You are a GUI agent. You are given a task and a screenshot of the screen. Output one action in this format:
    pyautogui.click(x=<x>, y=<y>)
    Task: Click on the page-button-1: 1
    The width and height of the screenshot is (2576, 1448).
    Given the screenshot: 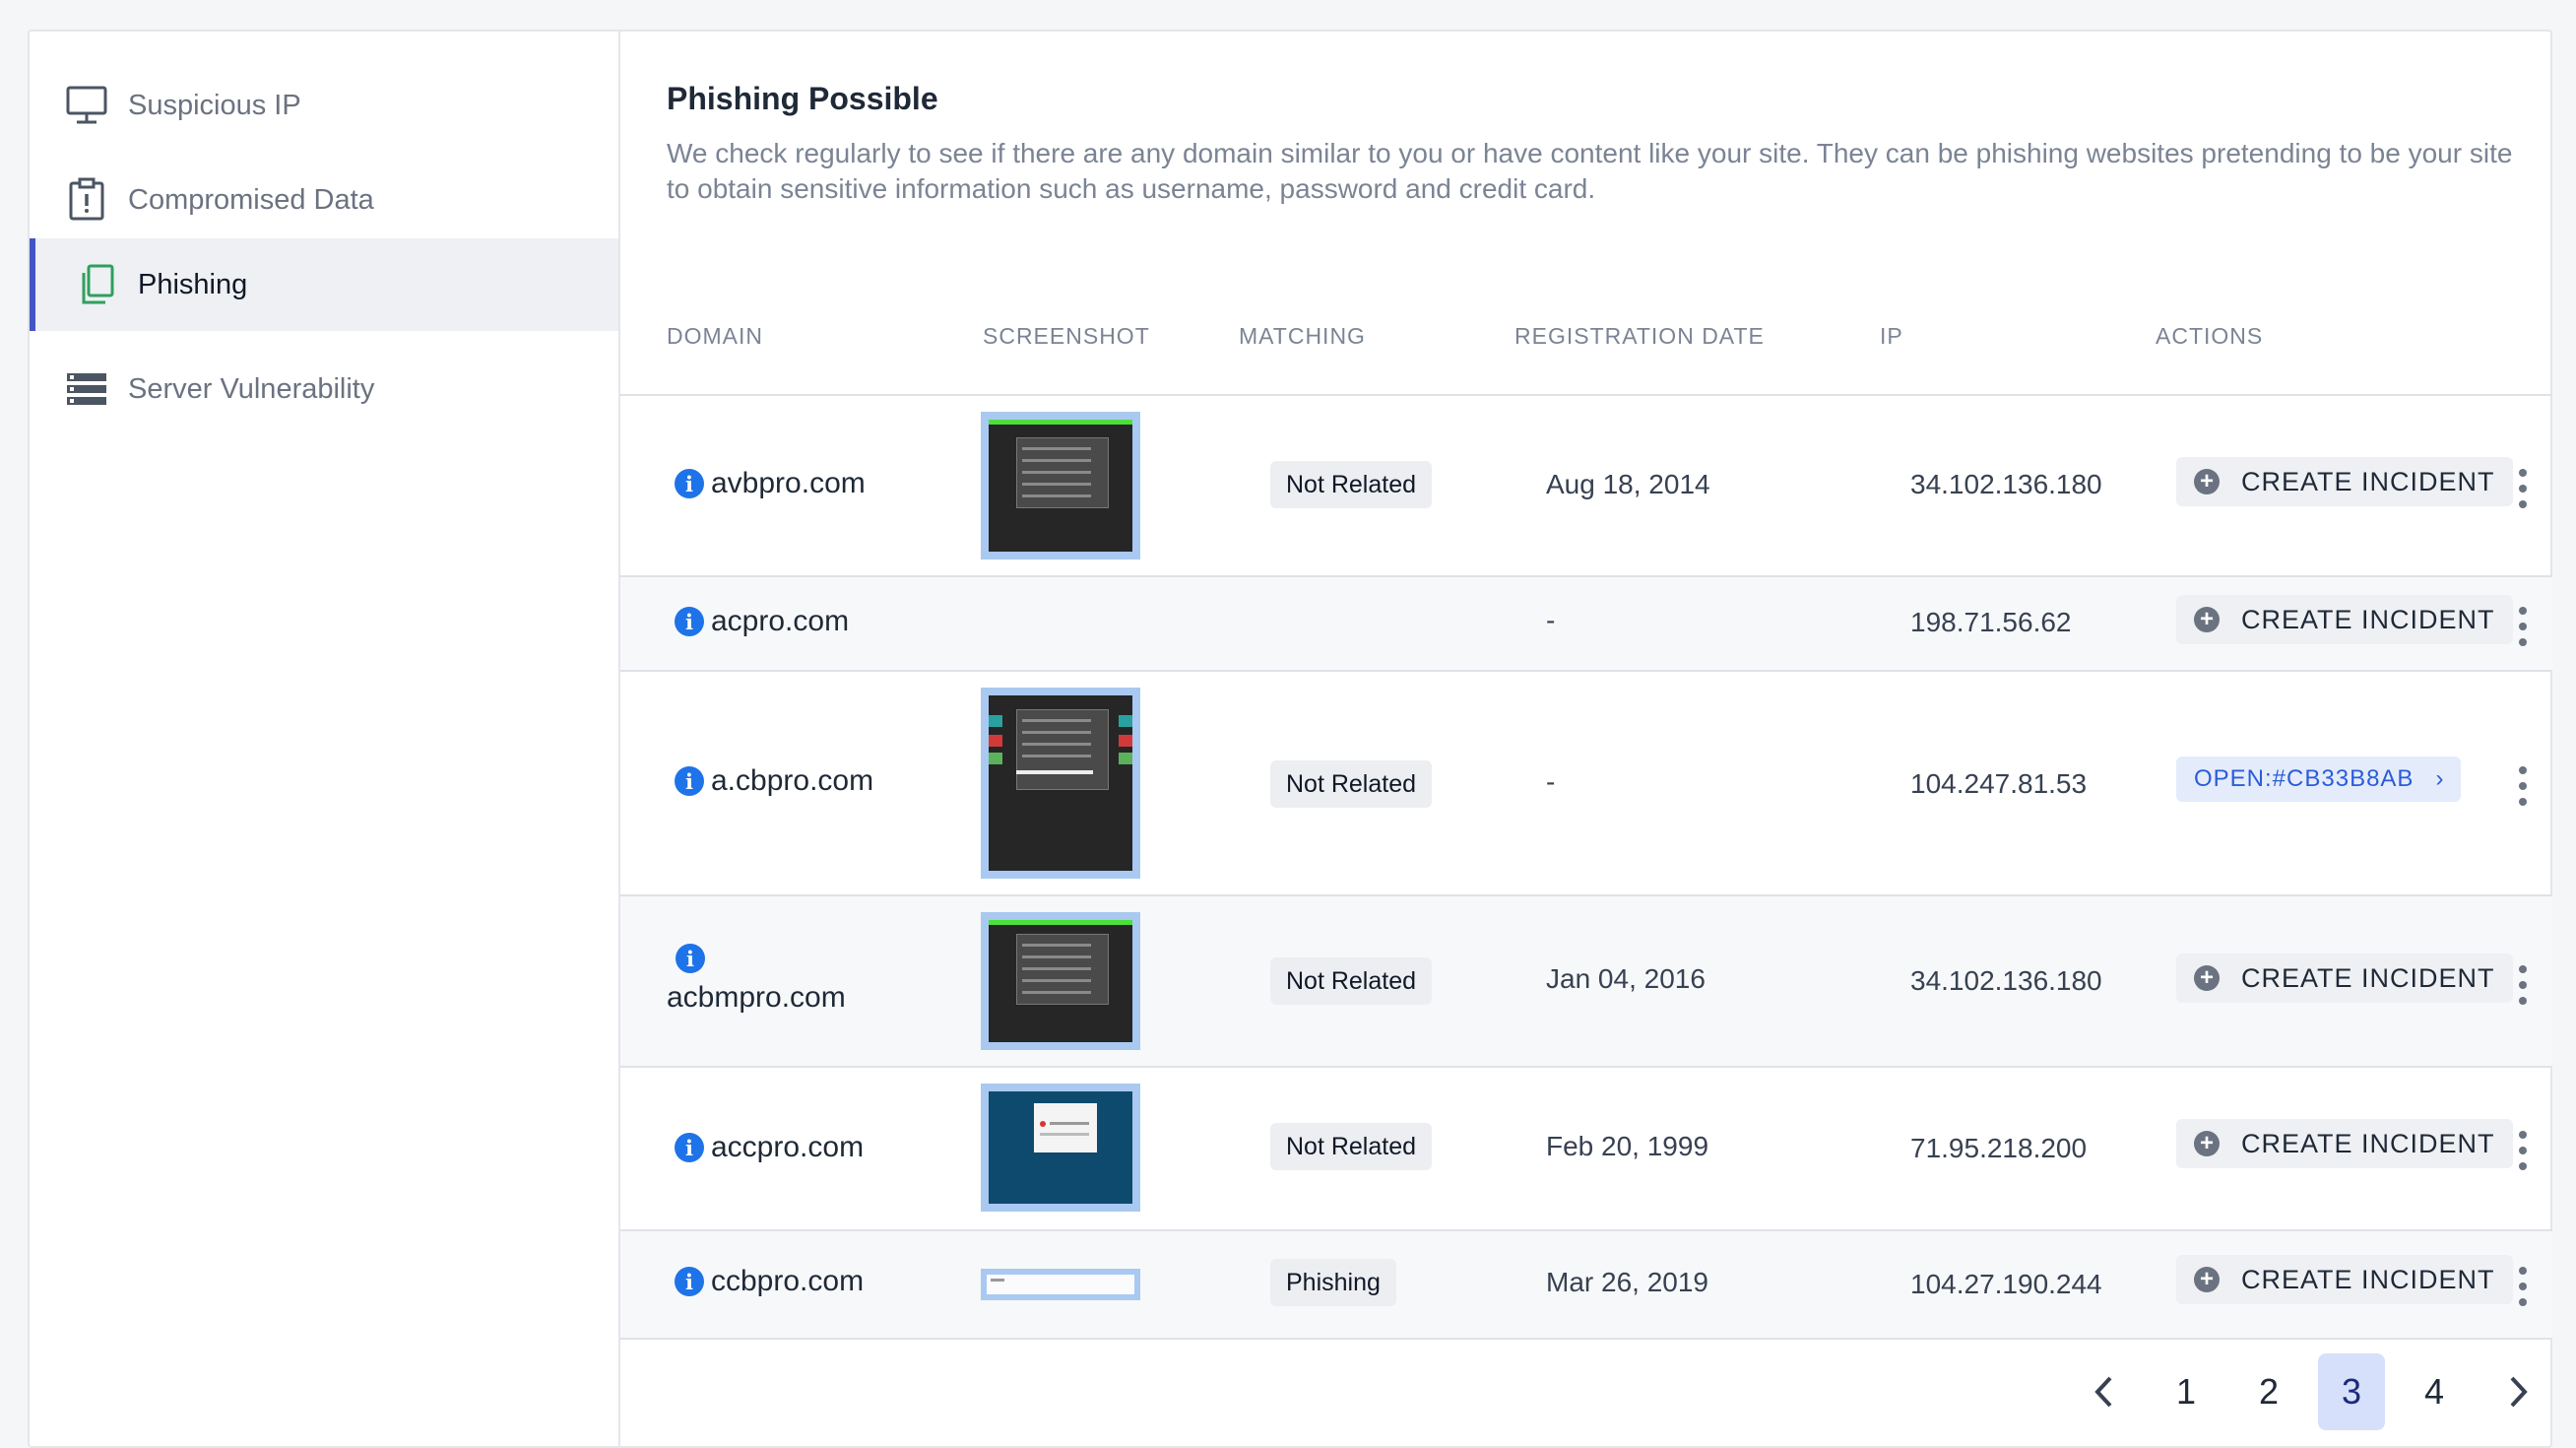 What is the action you would take?
    pyautogui.click(x=2186, y=1391)
    